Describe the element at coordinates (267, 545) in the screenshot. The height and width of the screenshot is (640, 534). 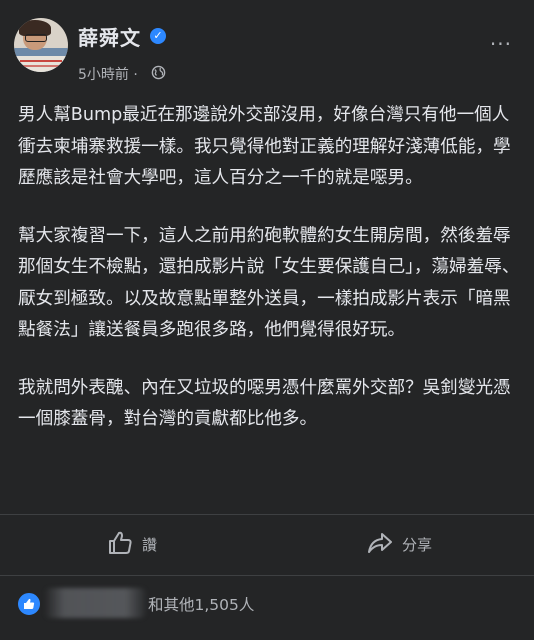
I see `post-action-bar: 讚 分享` at that location.